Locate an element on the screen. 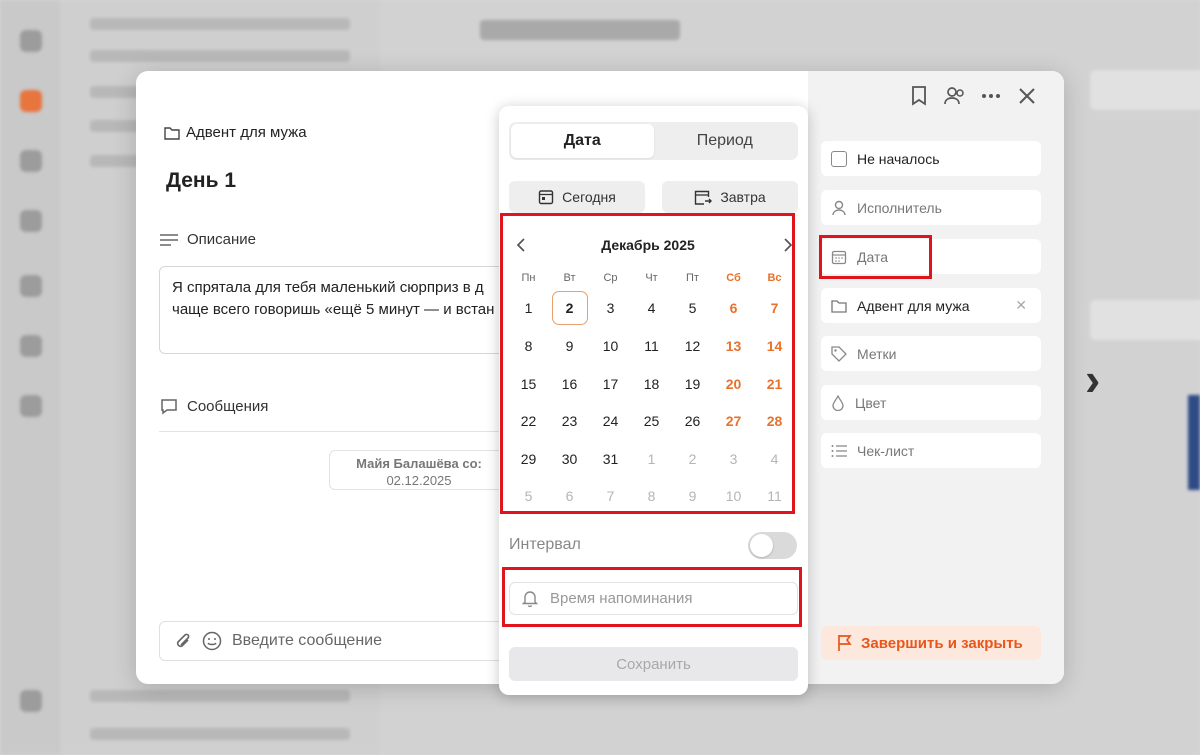 The image size is (1200, 755). color-field: Цвет is located at coordinates (931, 402).